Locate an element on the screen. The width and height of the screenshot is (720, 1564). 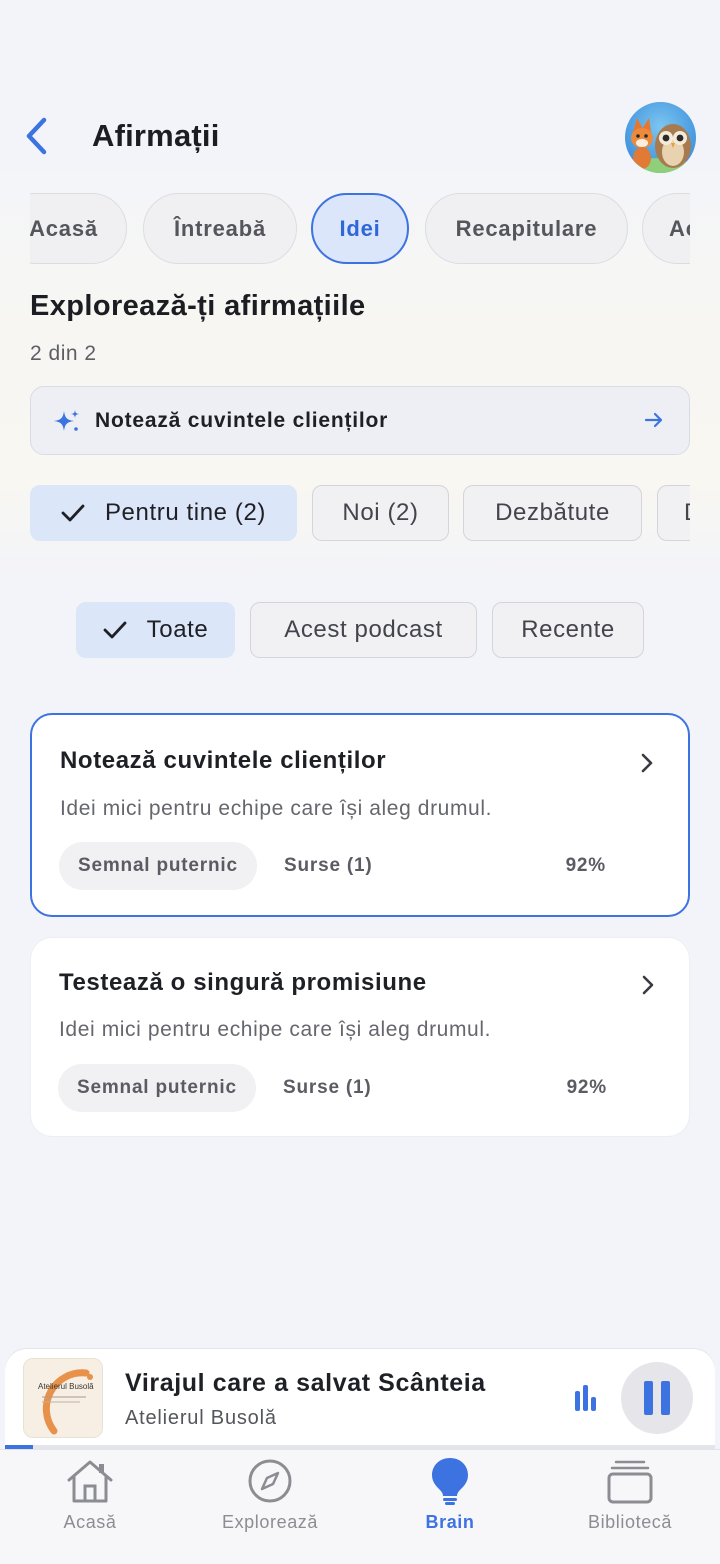
podcast-artwork: Atelierul Busolă is located at coordinates (63, 1398).